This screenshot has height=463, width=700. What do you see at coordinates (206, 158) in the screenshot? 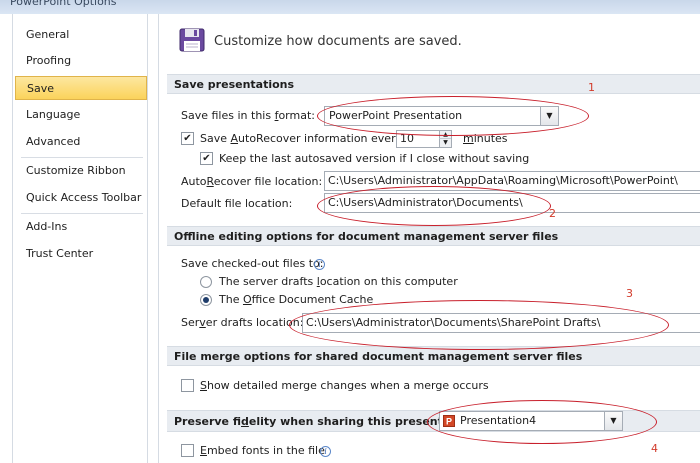
I see `keep-last-checkbox: ✔` at bounding box center [206, 158].